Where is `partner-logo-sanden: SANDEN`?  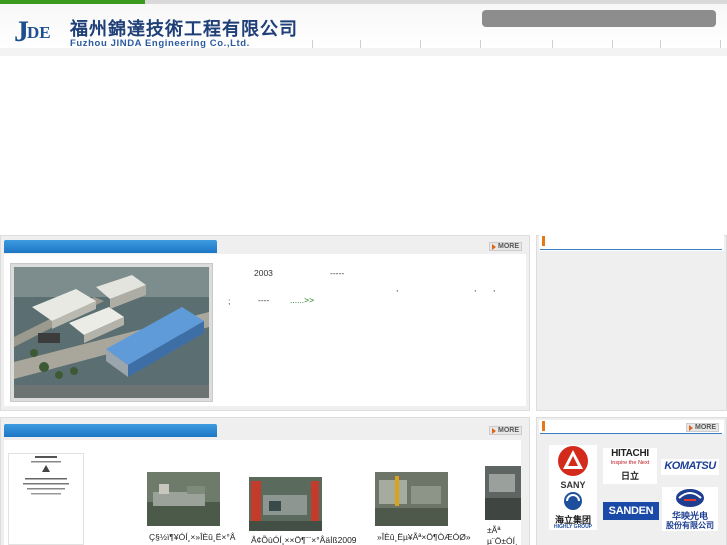 partner-logo-sanden: SANDEN is located at coordinates (631, 511).